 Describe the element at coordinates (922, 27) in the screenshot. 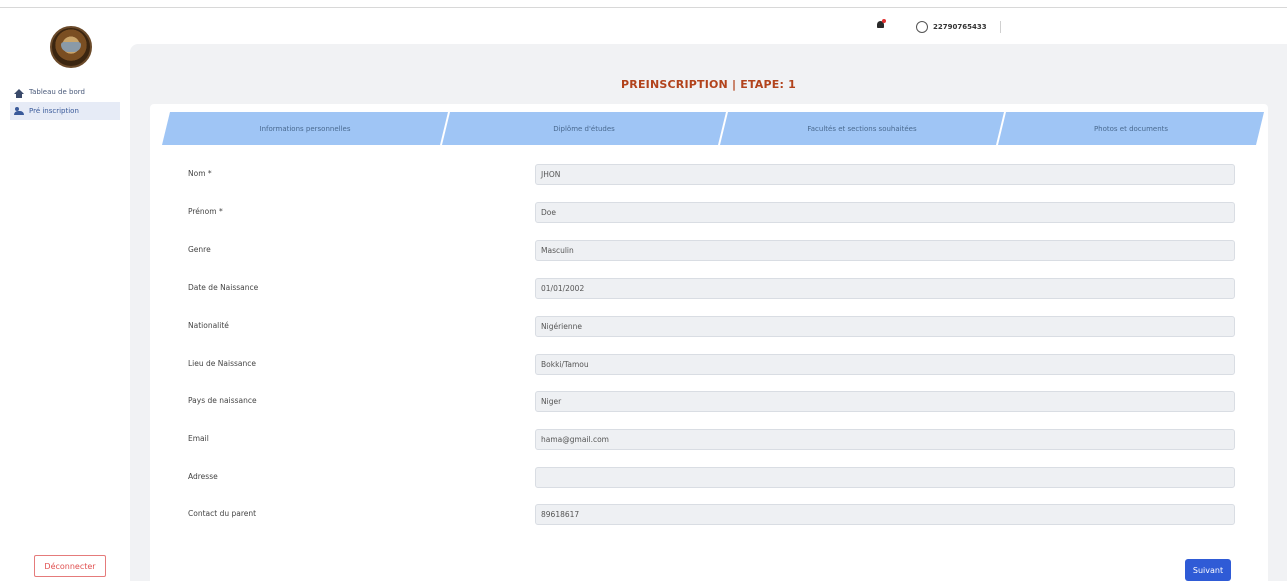

I see `user-avatar-icon` at that location.